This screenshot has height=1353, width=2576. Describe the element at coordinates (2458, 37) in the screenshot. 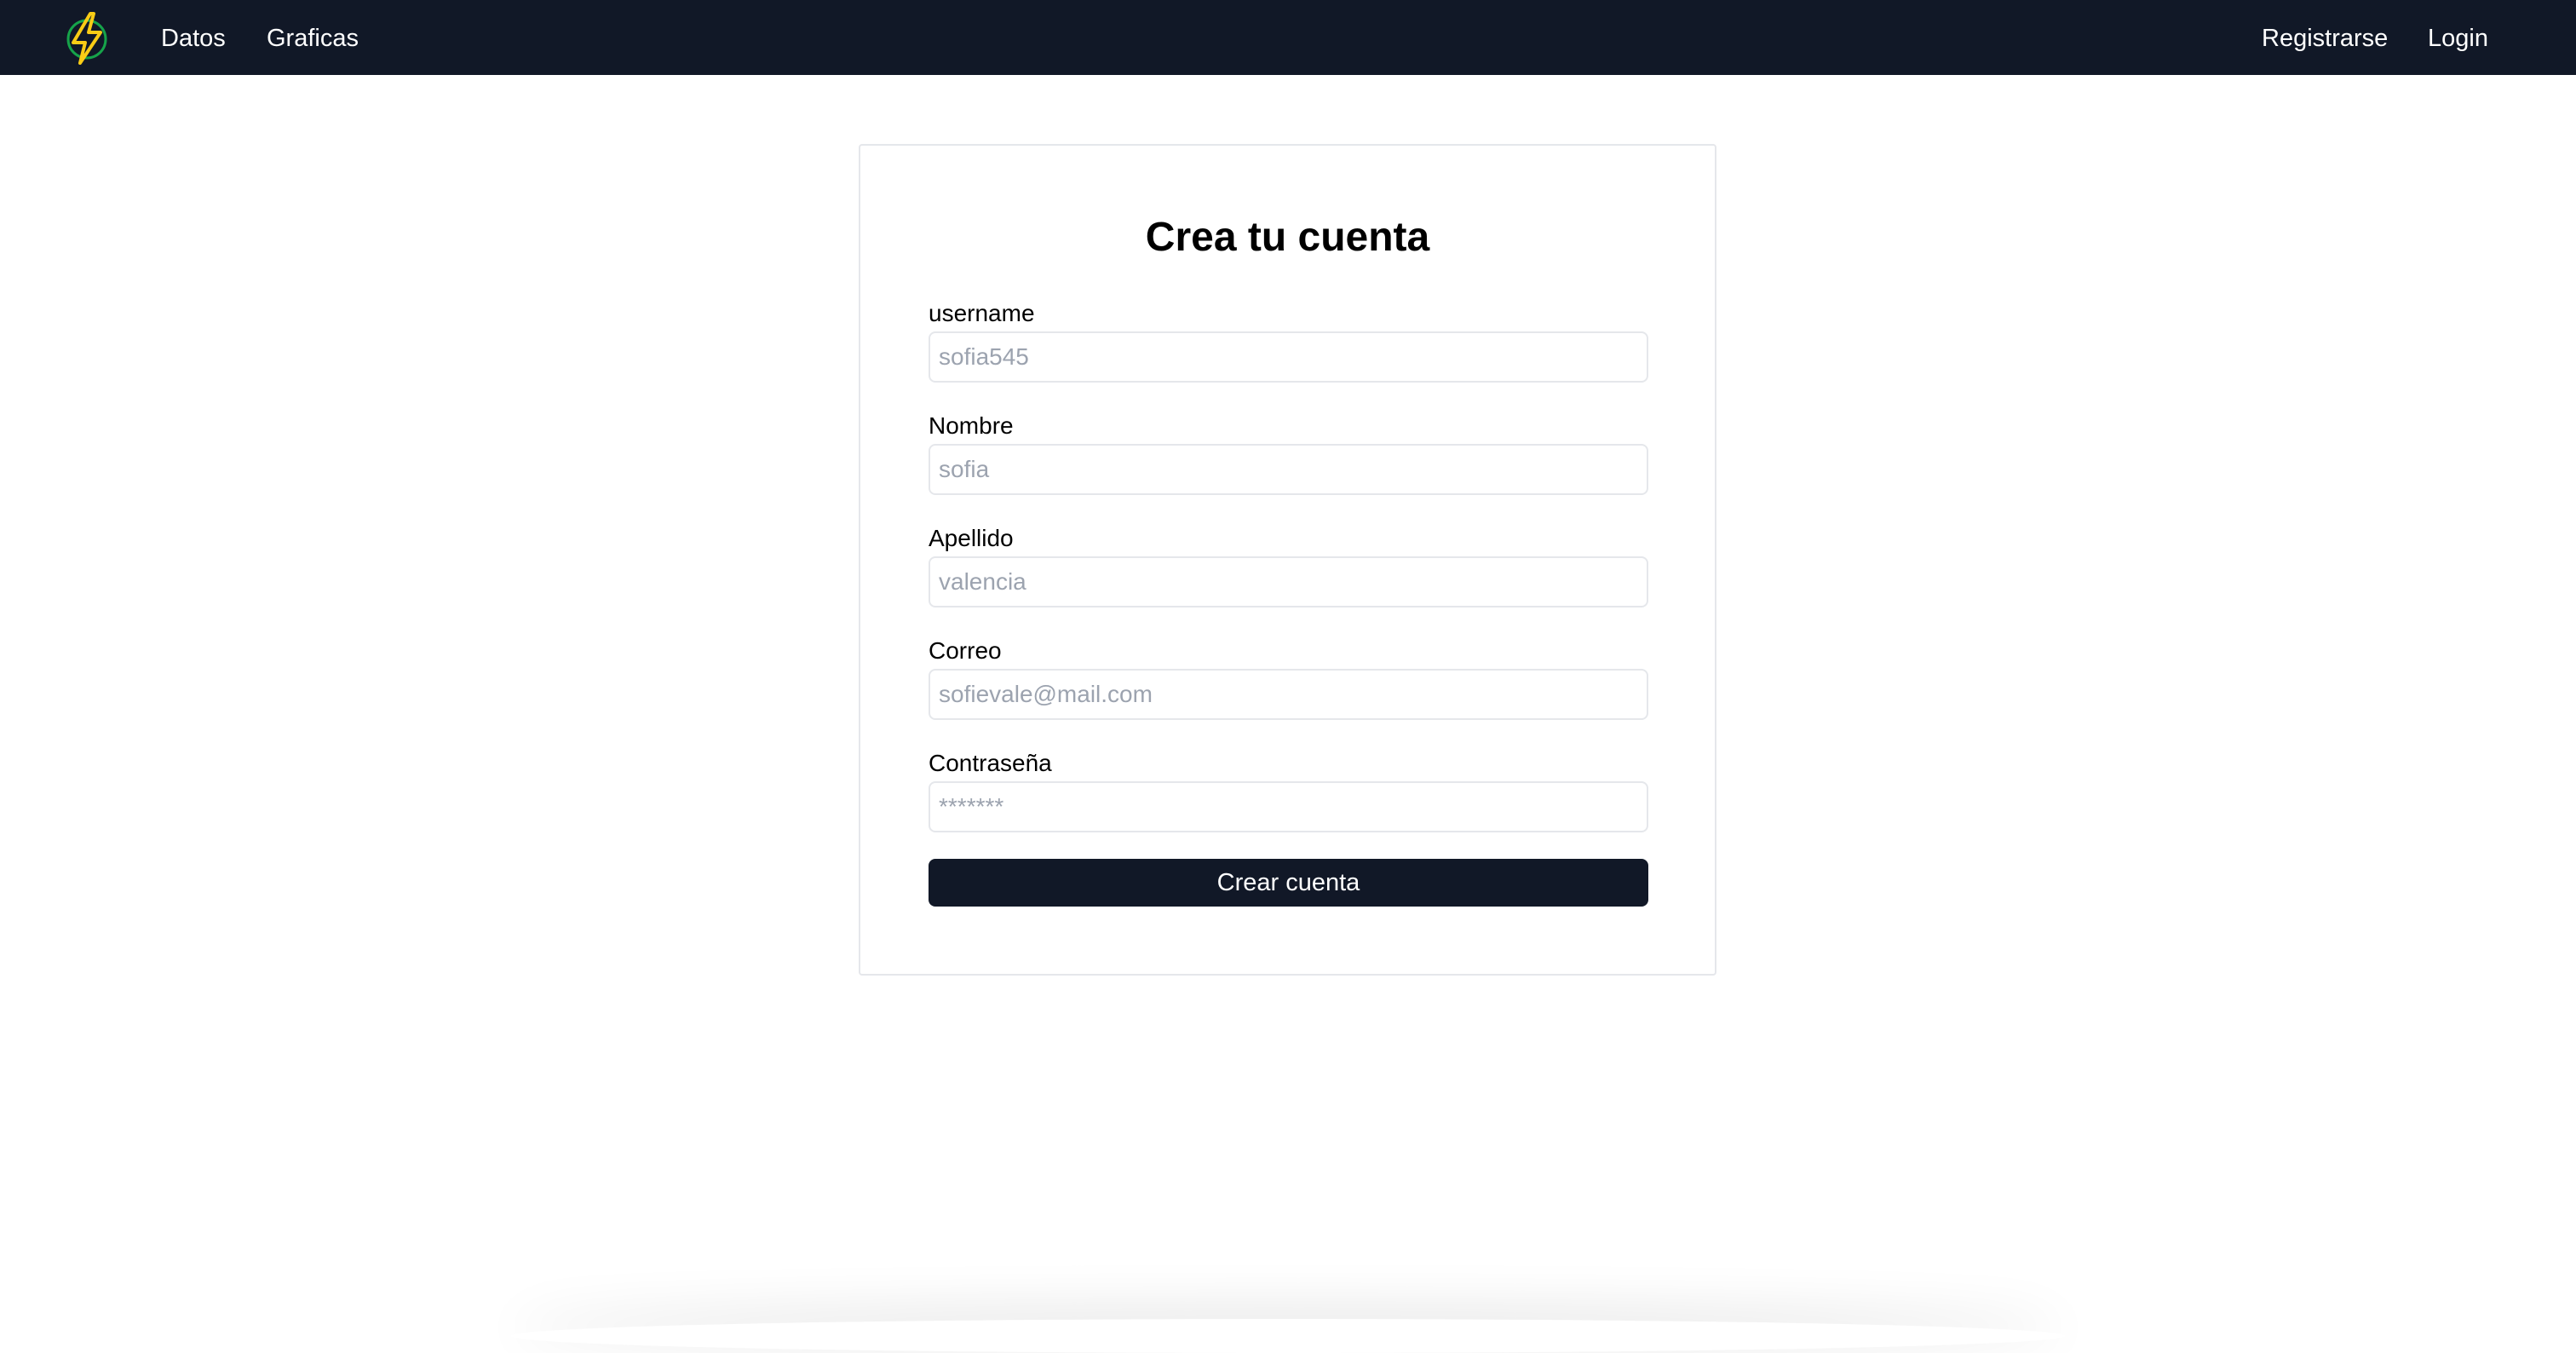

I see `nav-link-login: Login` at that location.